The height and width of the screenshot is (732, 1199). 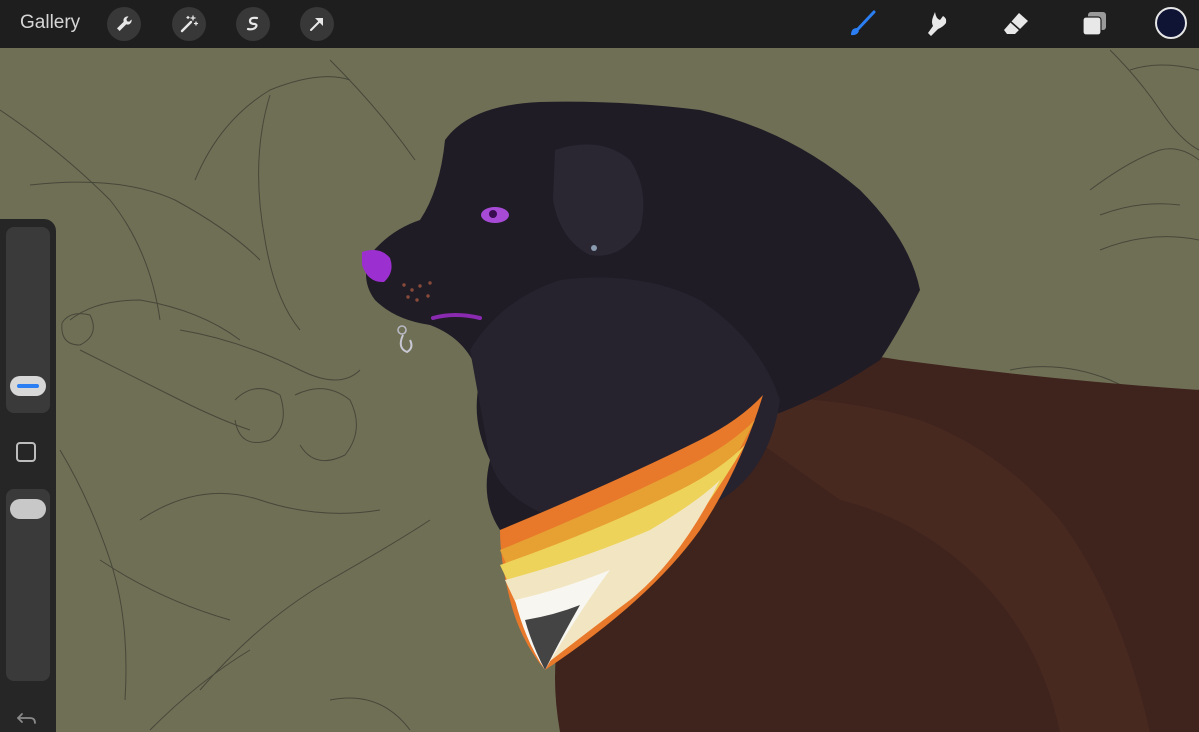 What do you see at coordinates (27, 718) in the screenshot?
I see `undo-icon` at bounding box center [27, 718].